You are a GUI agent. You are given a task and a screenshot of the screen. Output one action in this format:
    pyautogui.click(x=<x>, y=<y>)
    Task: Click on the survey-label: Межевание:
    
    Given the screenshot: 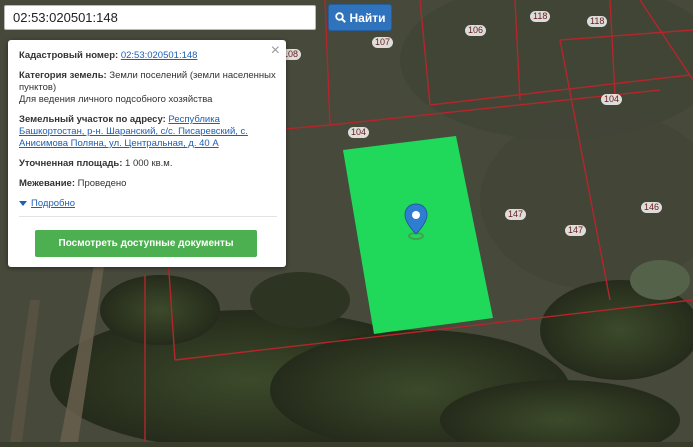 What is the action you would take?
    pyautogui.click(x=47, y=183)
    